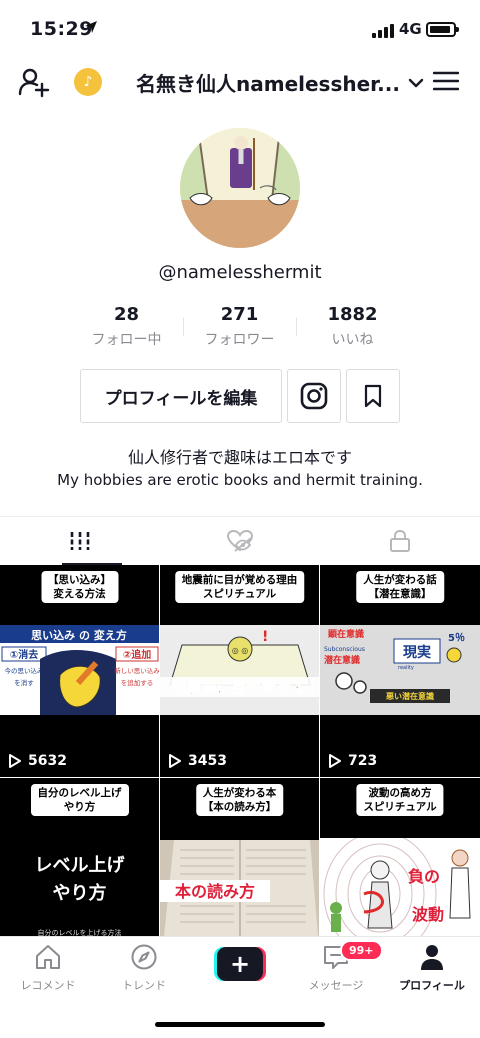  Describe the element at coordinates (240, 272) in the screenshot. I see `profile-username: @namelesshermit` at that location.